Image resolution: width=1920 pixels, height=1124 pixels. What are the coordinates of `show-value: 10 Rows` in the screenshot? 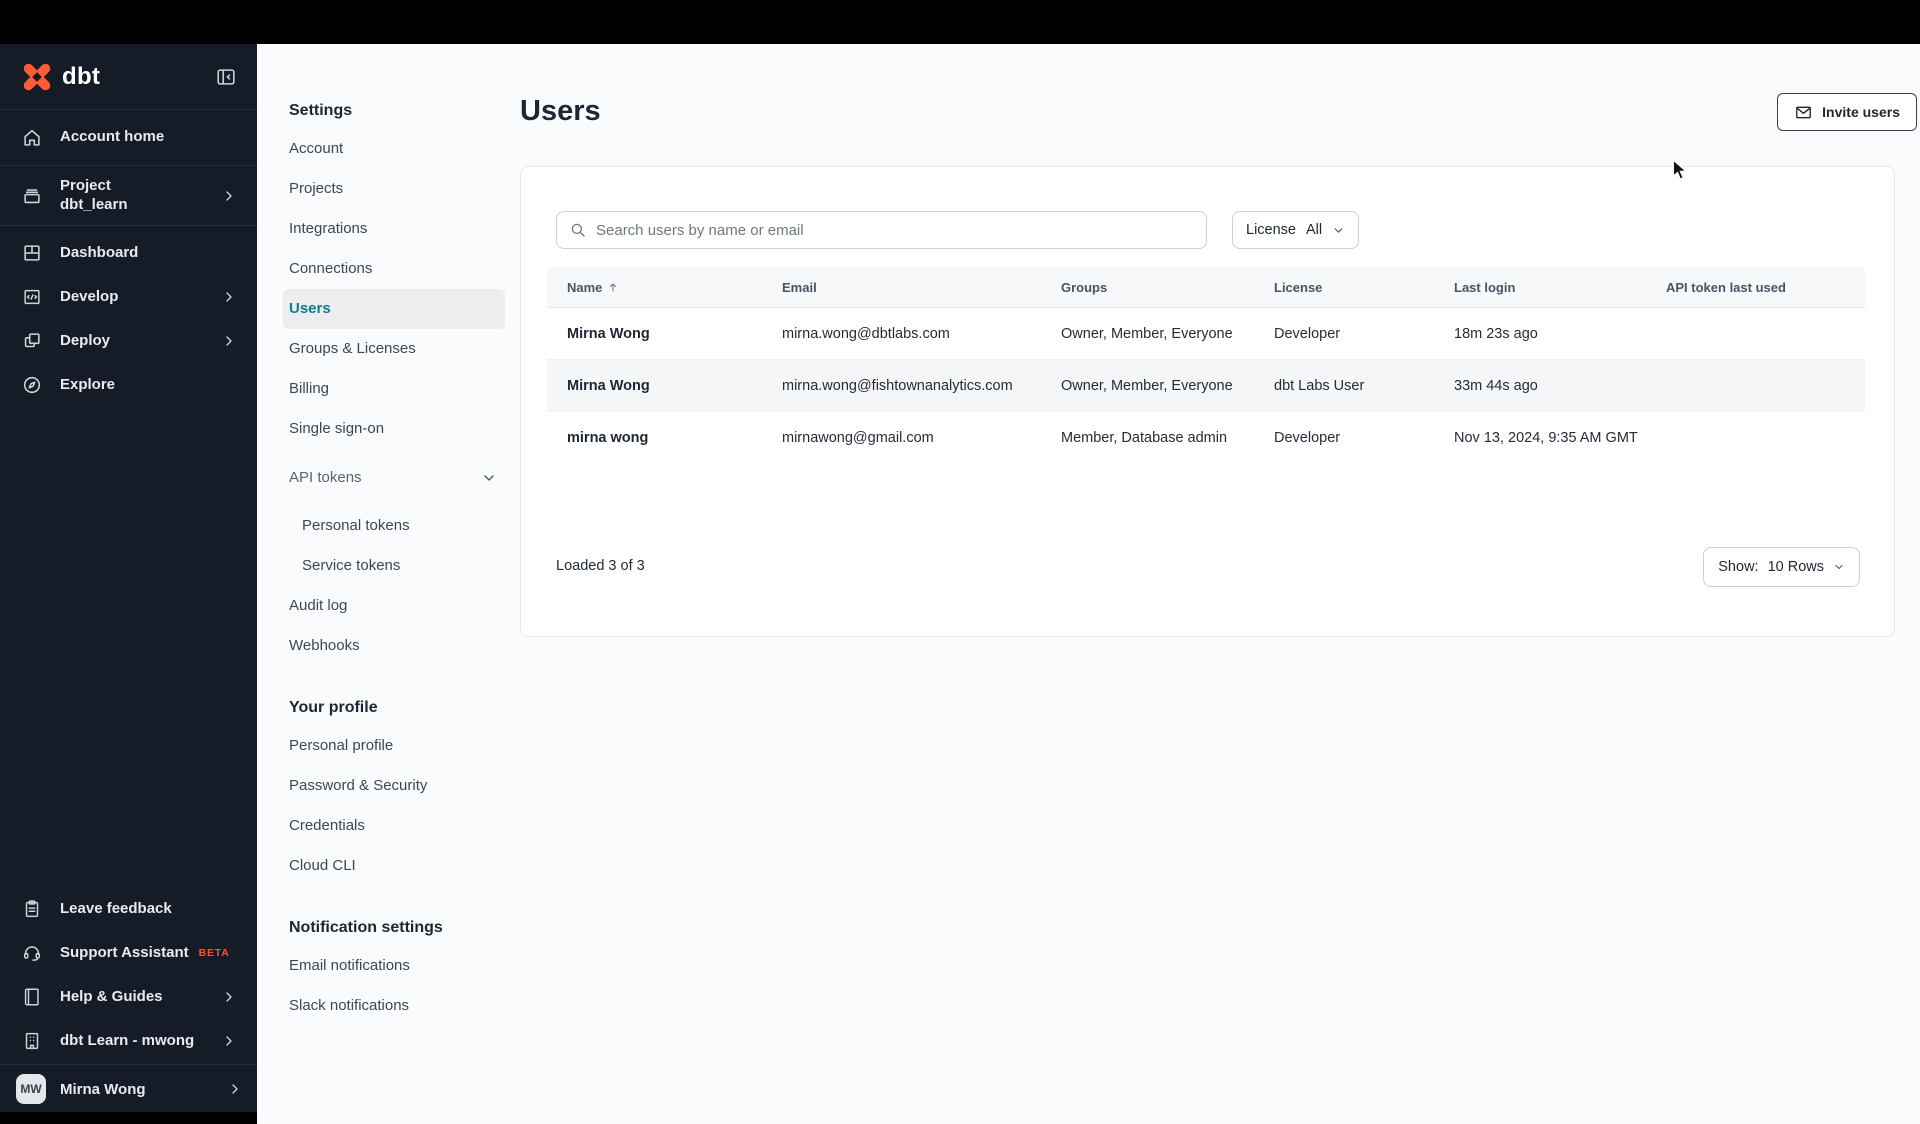 It's located at (1795, 567).